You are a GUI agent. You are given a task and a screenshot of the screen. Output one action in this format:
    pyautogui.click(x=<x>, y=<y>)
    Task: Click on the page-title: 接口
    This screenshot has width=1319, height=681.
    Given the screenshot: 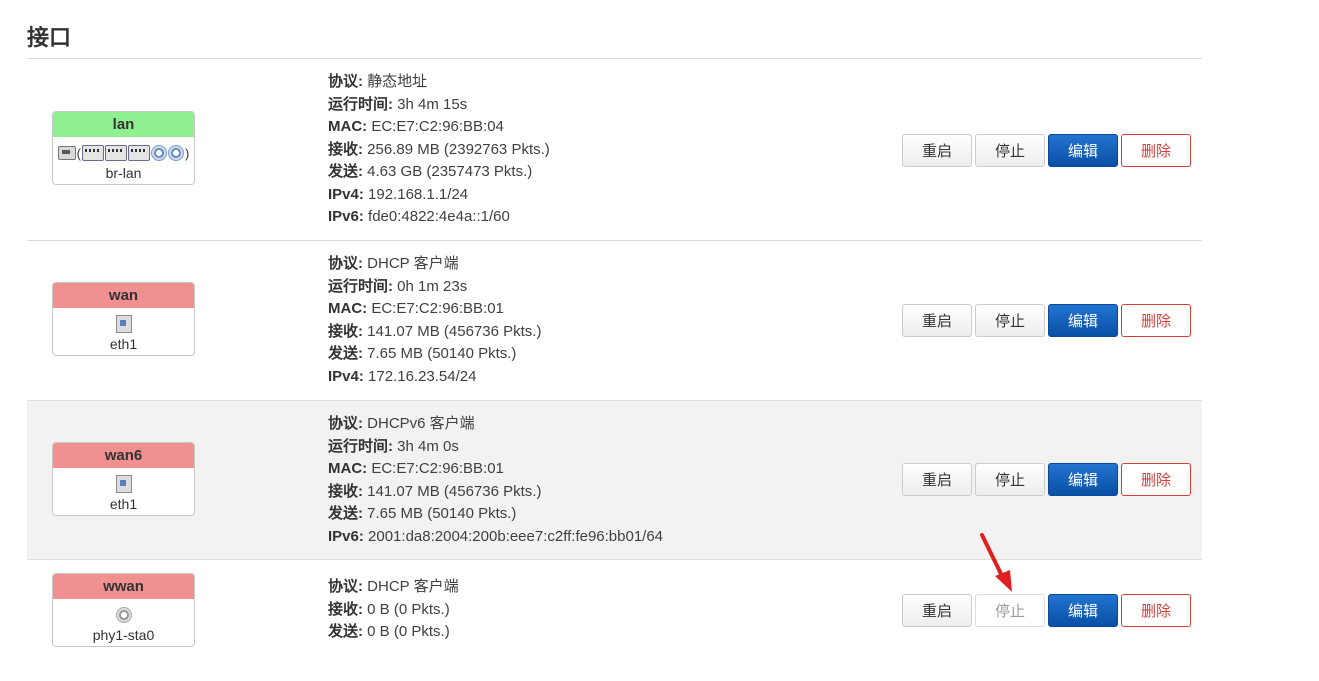 What is the action you would take?
    pyautogui.click(x=49, y=37)
    